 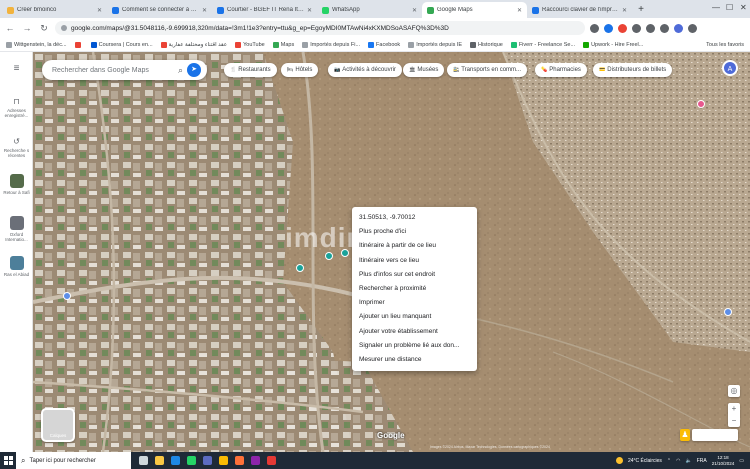 I want to click on star-icon, so click(x=636, y=28).